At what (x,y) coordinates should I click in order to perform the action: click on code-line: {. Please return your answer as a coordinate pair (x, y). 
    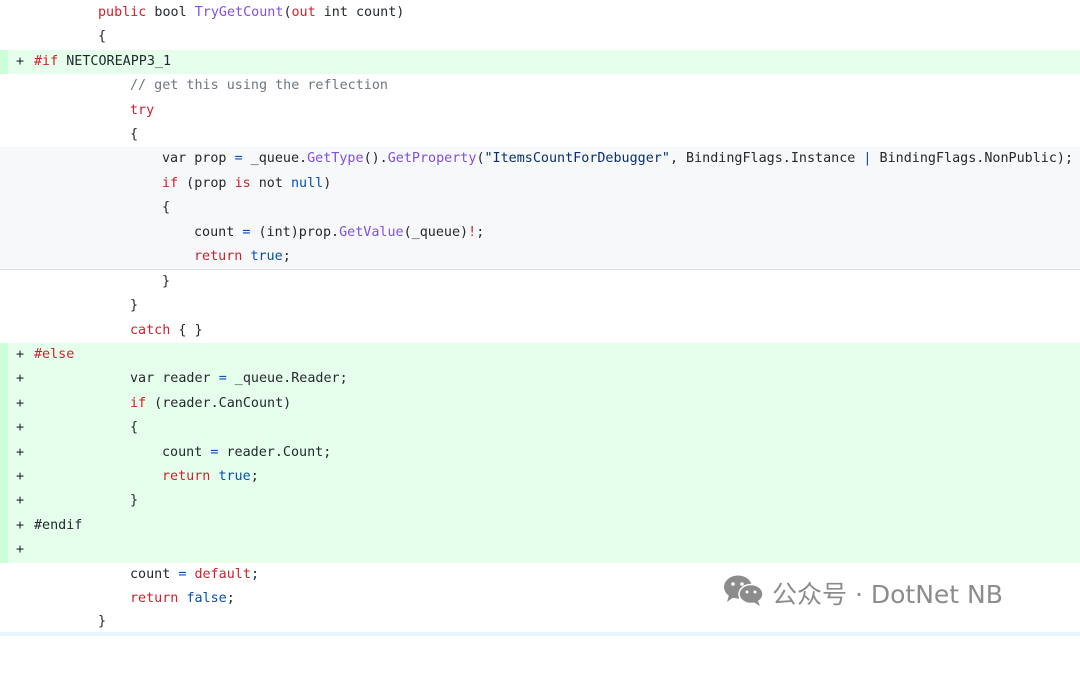
    Looking at the image, I should click on (540, 135).